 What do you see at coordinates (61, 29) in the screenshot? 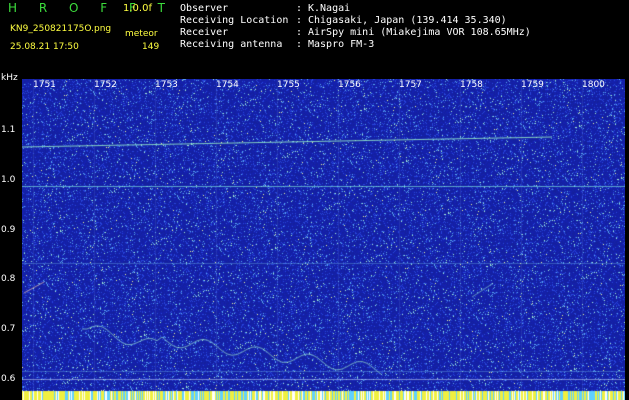
I see `file-name: KN9_250821175O.png` at bounding box center [61, 29].